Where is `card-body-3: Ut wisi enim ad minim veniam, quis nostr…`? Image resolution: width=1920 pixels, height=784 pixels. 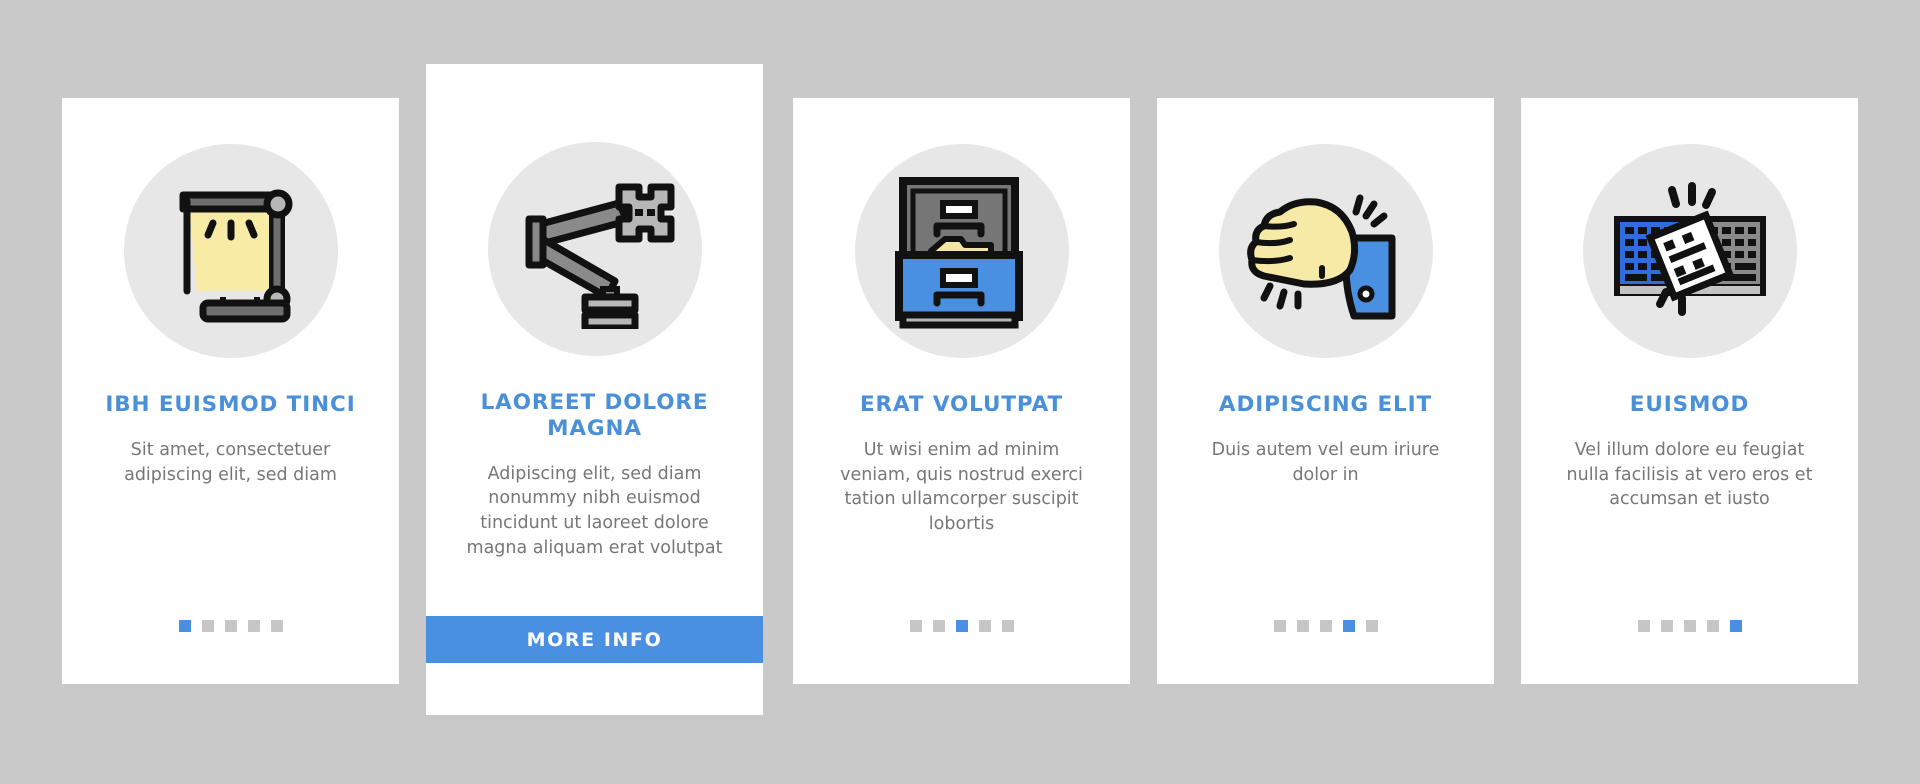 card-body-3: Ut wisi enim ad minim veniam, quis nostr… is located at coordinates (961, 487).